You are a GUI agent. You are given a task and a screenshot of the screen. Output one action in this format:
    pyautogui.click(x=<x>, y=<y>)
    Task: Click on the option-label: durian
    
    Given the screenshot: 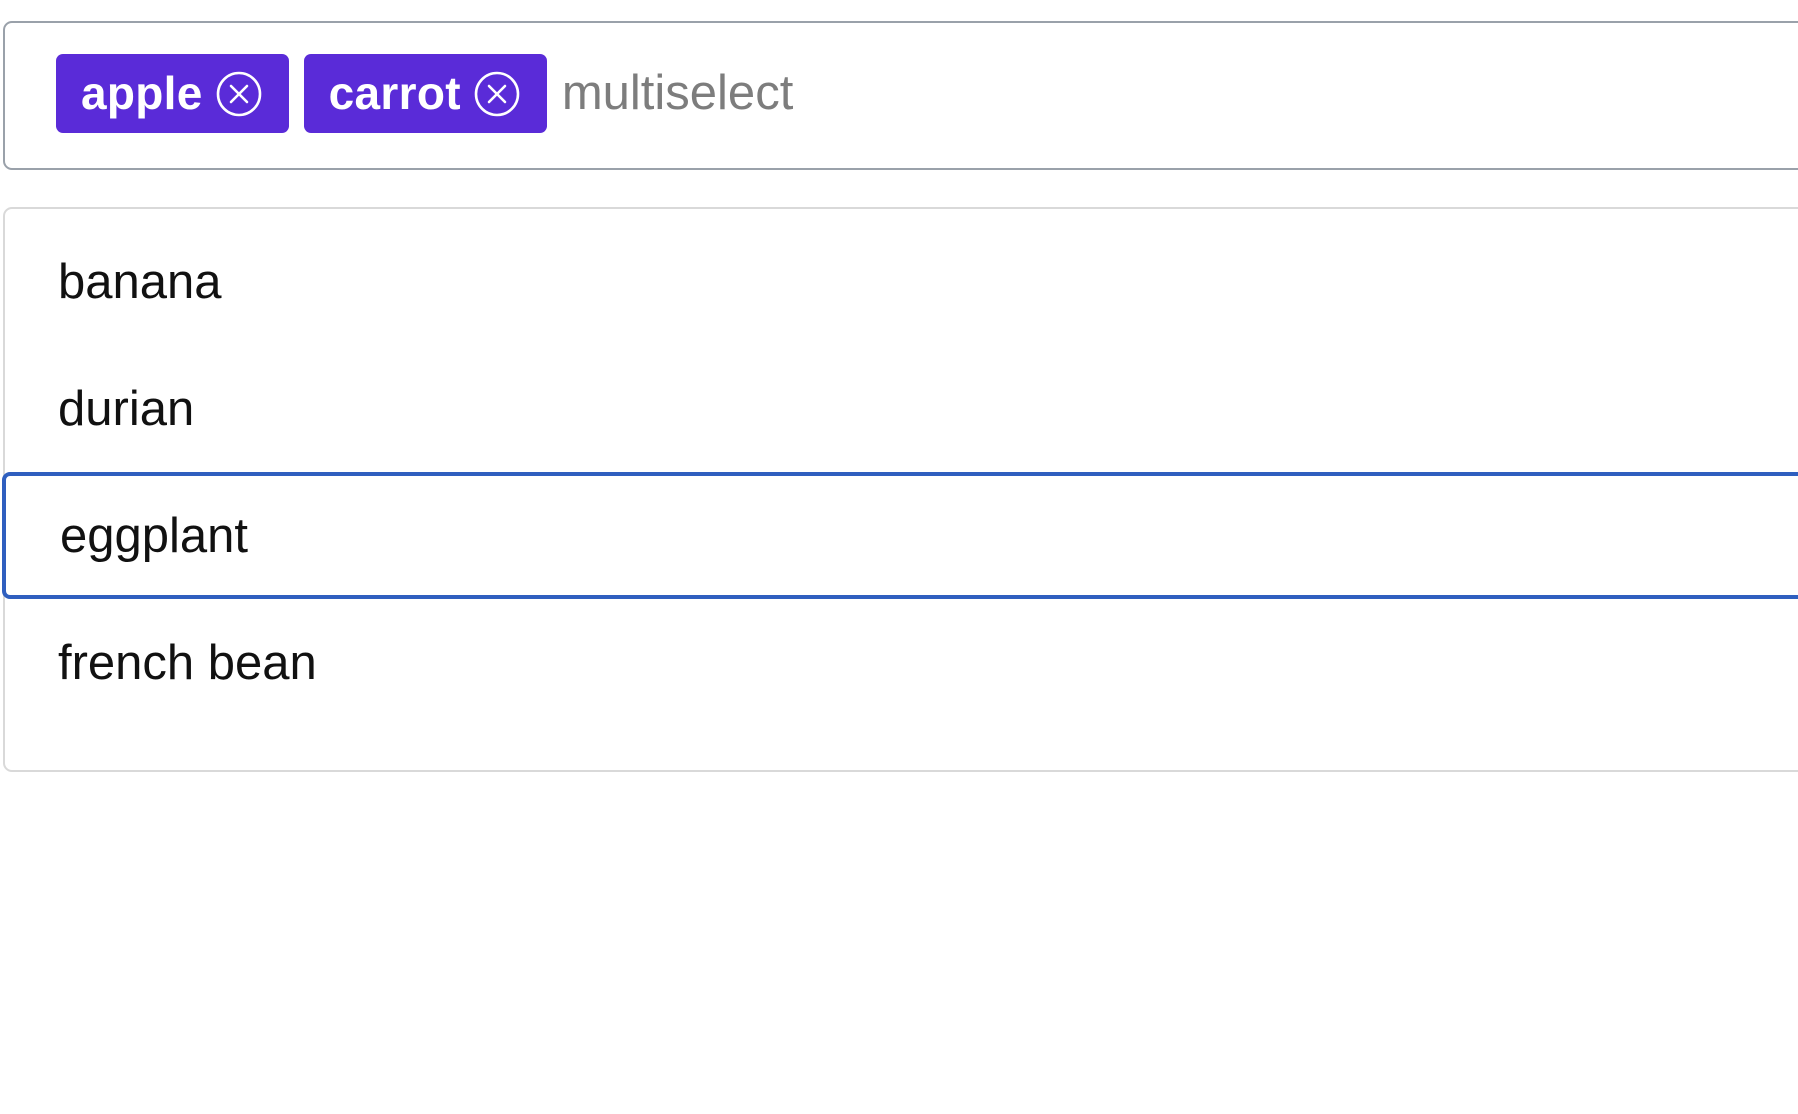 What is the action you would take?
    pyautogui.click(x=126, y=408)
    